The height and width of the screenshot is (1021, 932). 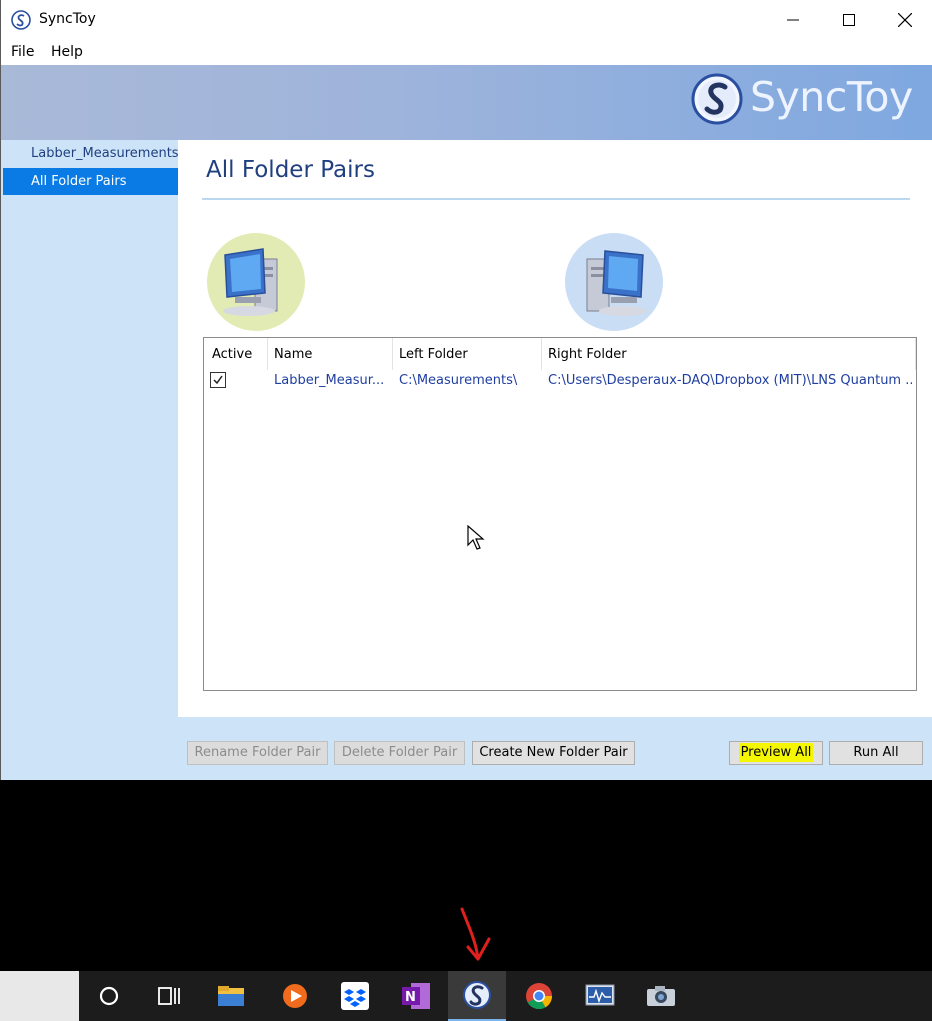 I want to click on cortana-icon, so click(x=109, y=996).